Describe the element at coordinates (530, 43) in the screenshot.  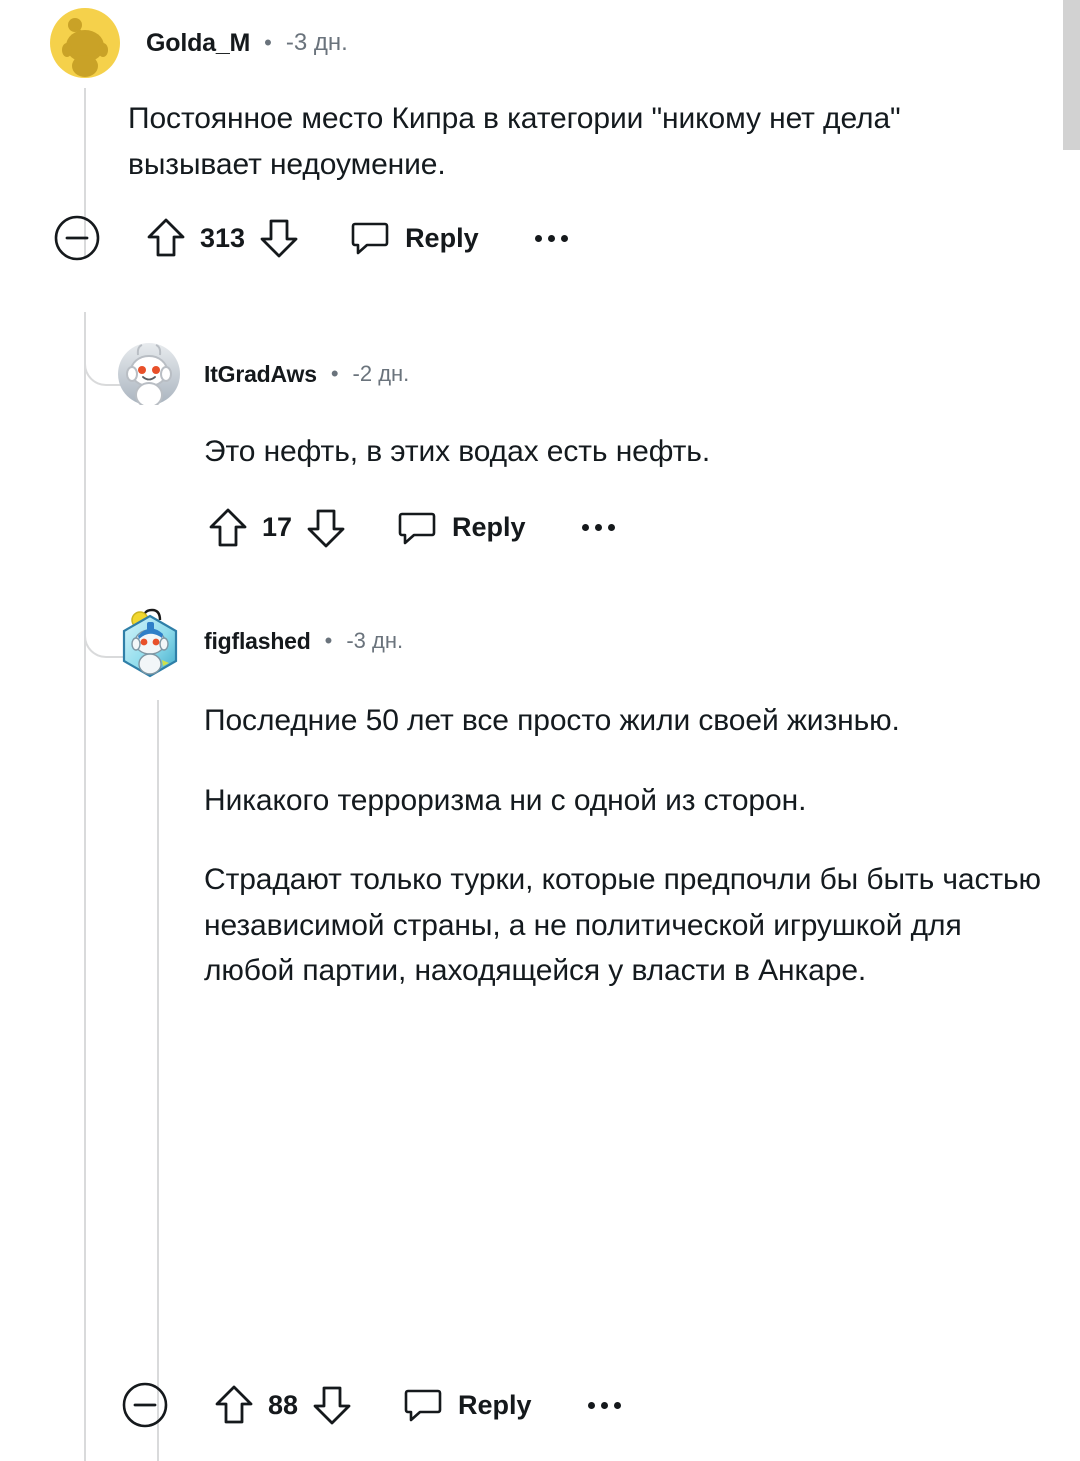
I see `comment-header: Golda_M • -3 дн.` at that location.